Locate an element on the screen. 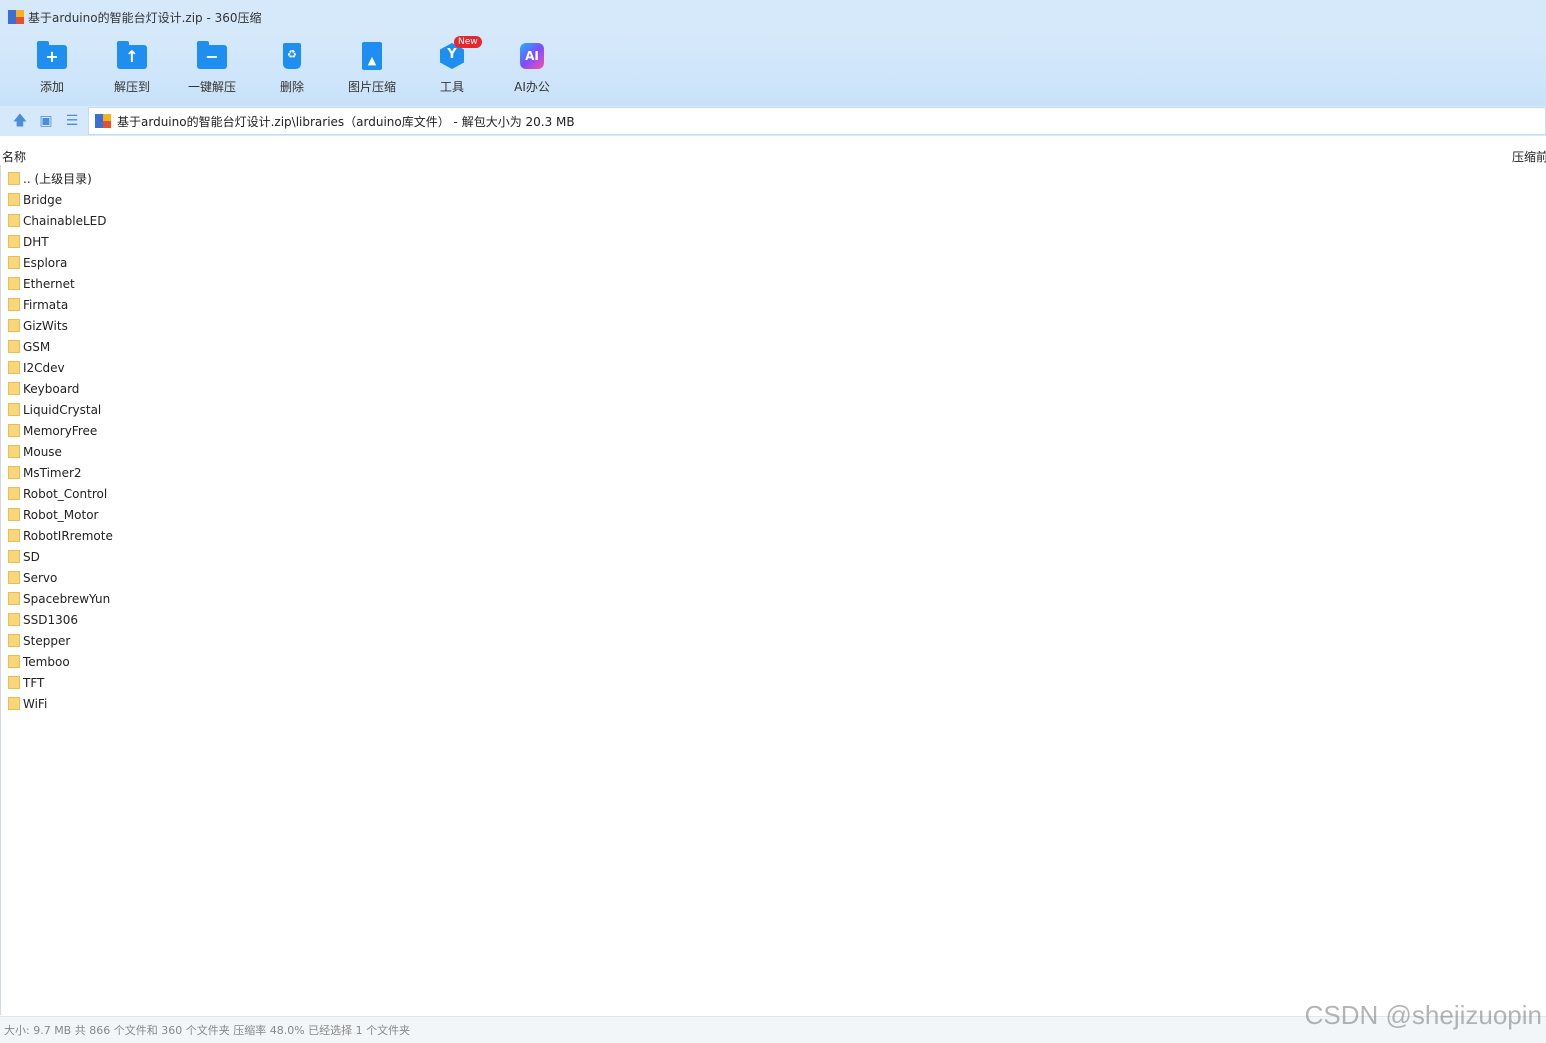 This screenshot has width=1546, height=1043. list-item: Firmata is located at coordinates (773, 304).